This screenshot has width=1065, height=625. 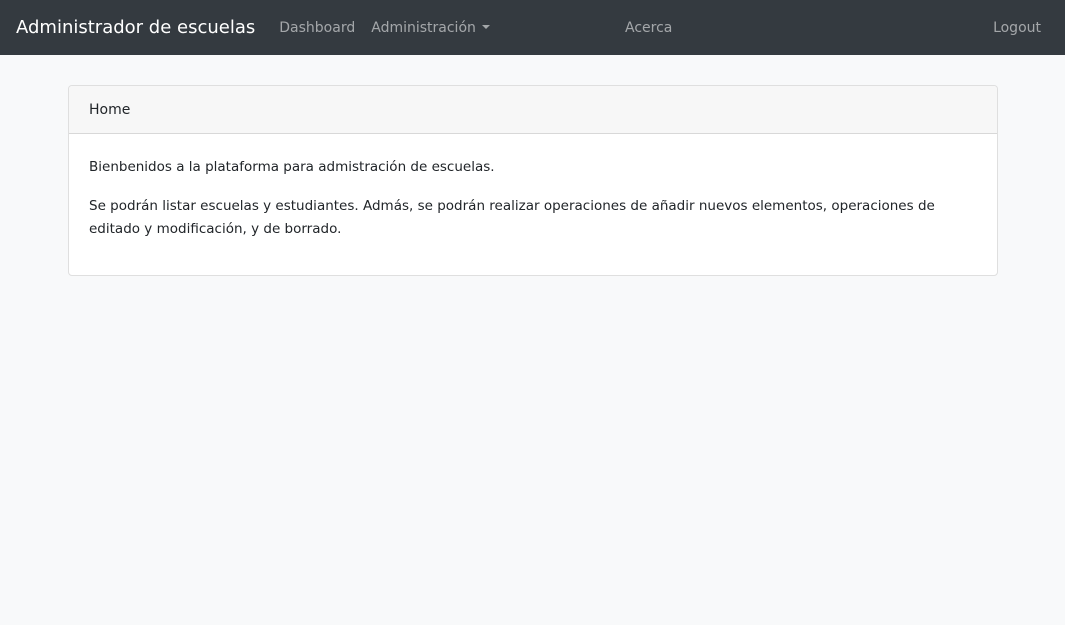 What do you see at coordinates (423, 27) in the screenshot?
I see `nav-dropdown-label: Administración` at bounding box center [423, 27].